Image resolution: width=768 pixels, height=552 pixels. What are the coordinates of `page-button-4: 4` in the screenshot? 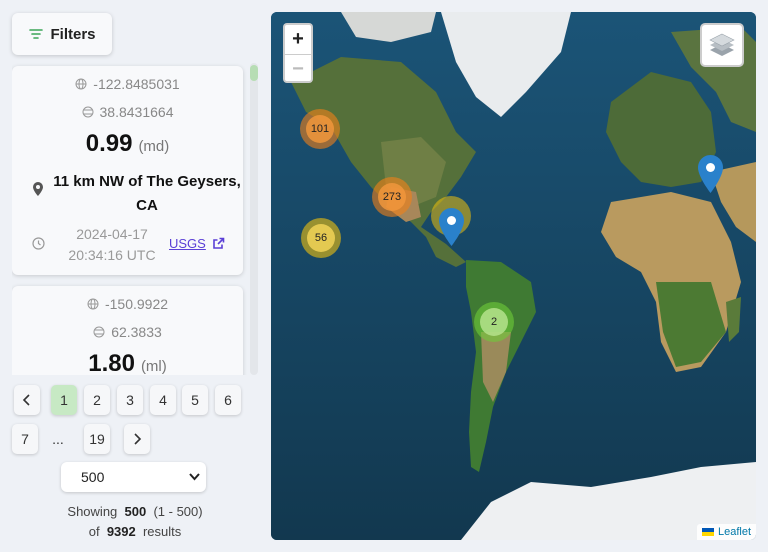 It's located at (163, 400).